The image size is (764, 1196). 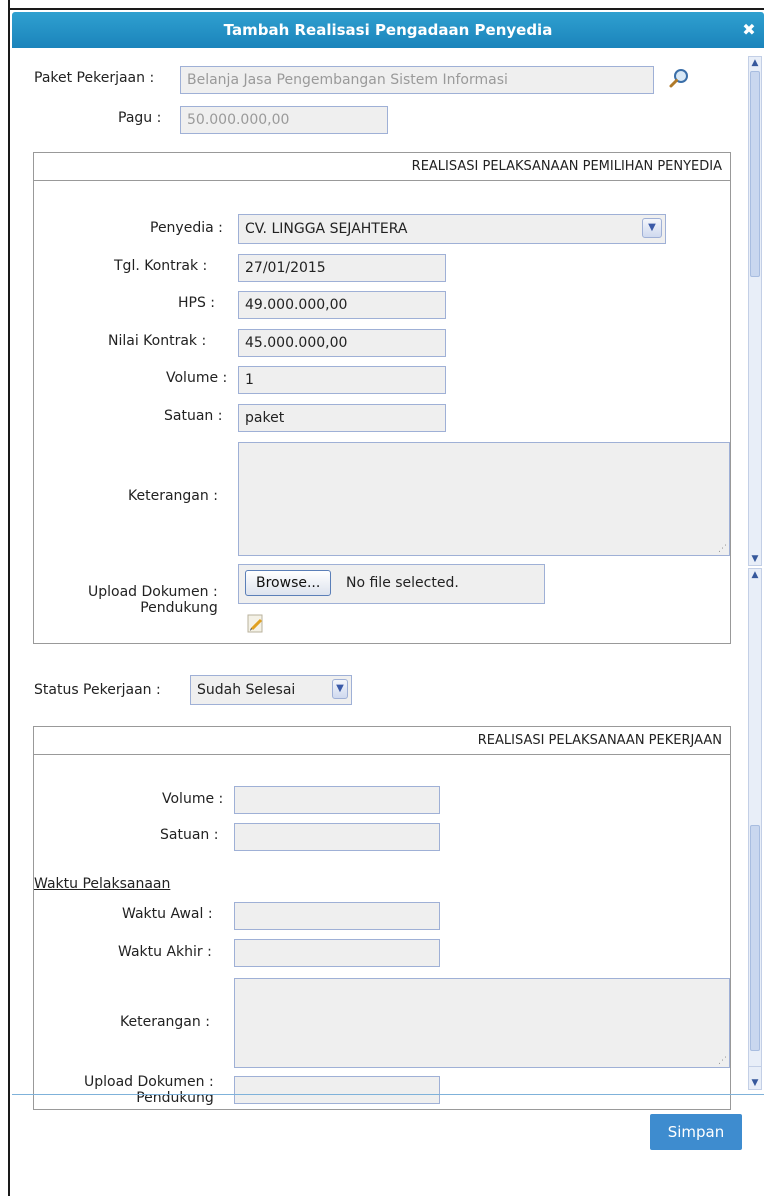 I want to click on hps-label: HPS, so click(x=192, y=303).